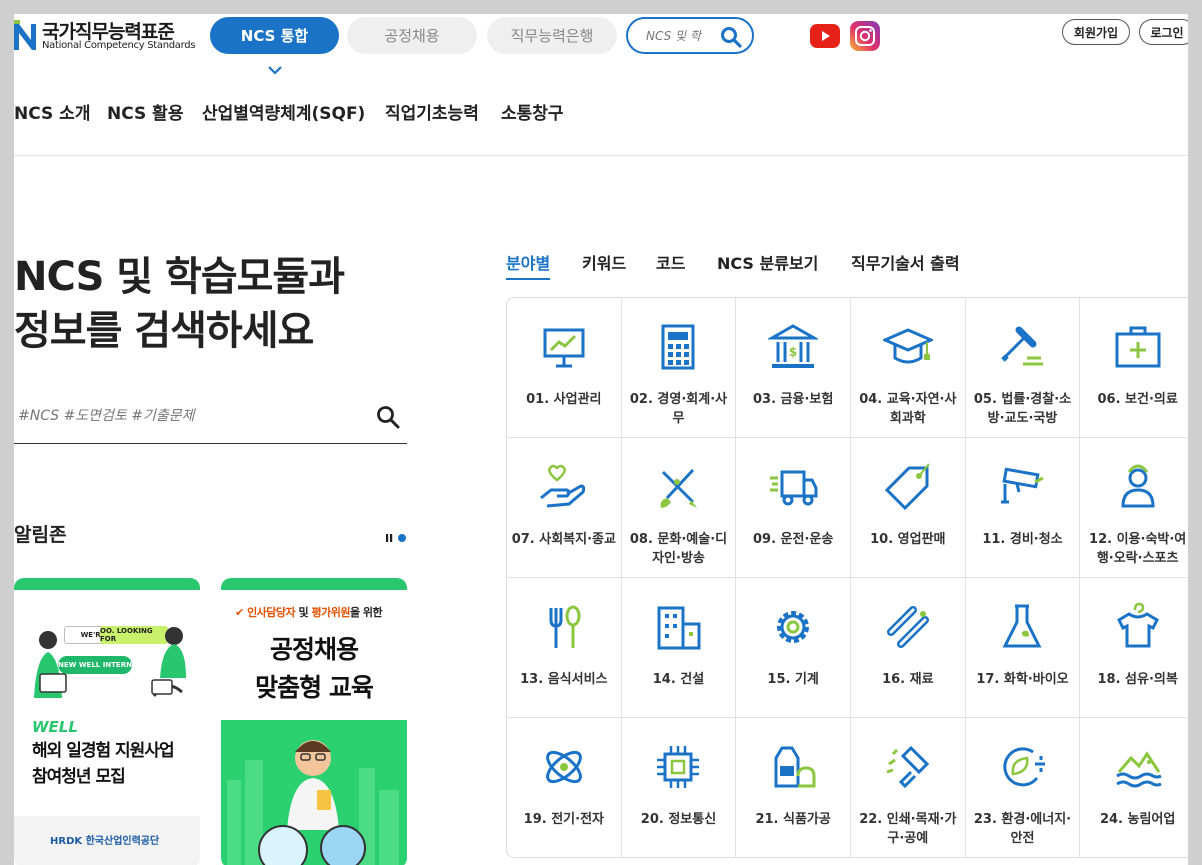 Image resolution: width=1202 pixels, height=865 pixels. I want to click on presentation-board-icon, so click(564, 348).